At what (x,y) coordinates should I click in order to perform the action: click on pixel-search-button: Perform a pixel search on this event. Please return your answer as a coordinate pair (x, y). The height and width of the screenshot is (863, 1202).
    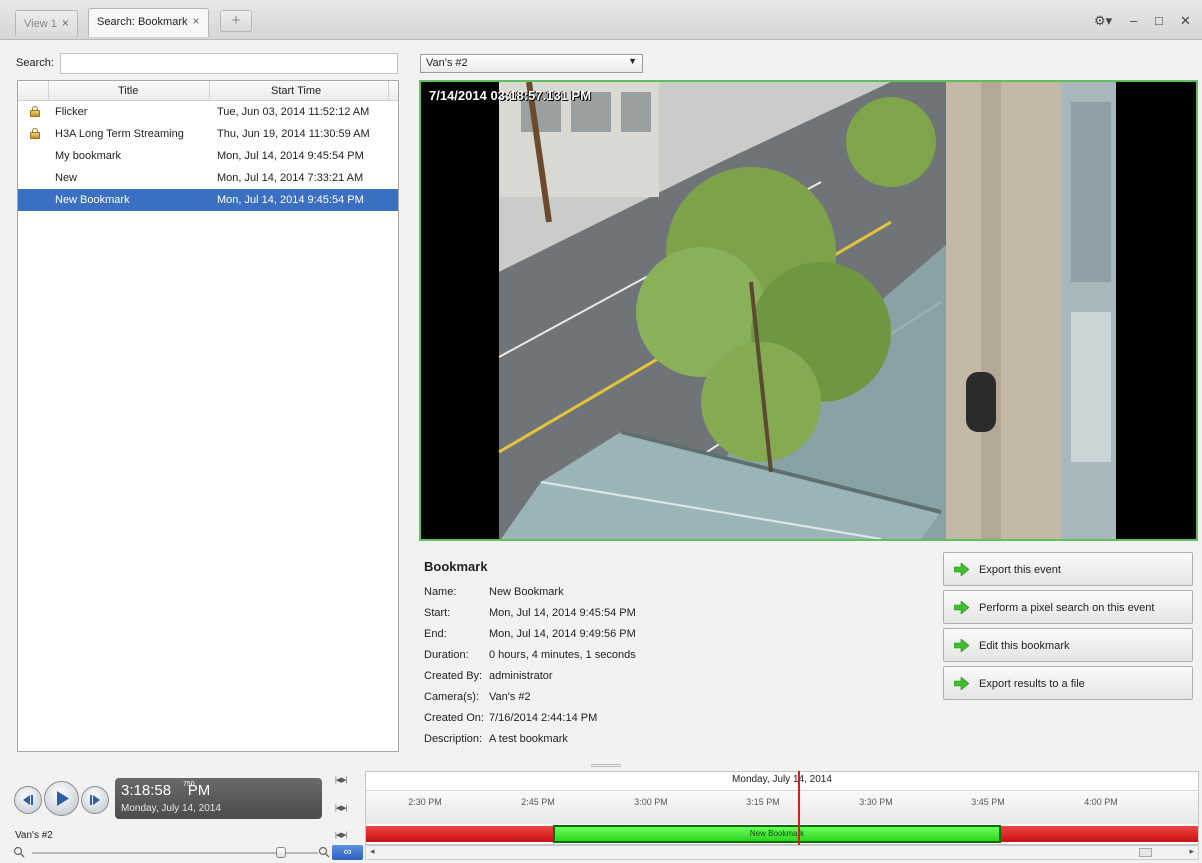
    Looking at the image, I should click on (1068, 607).